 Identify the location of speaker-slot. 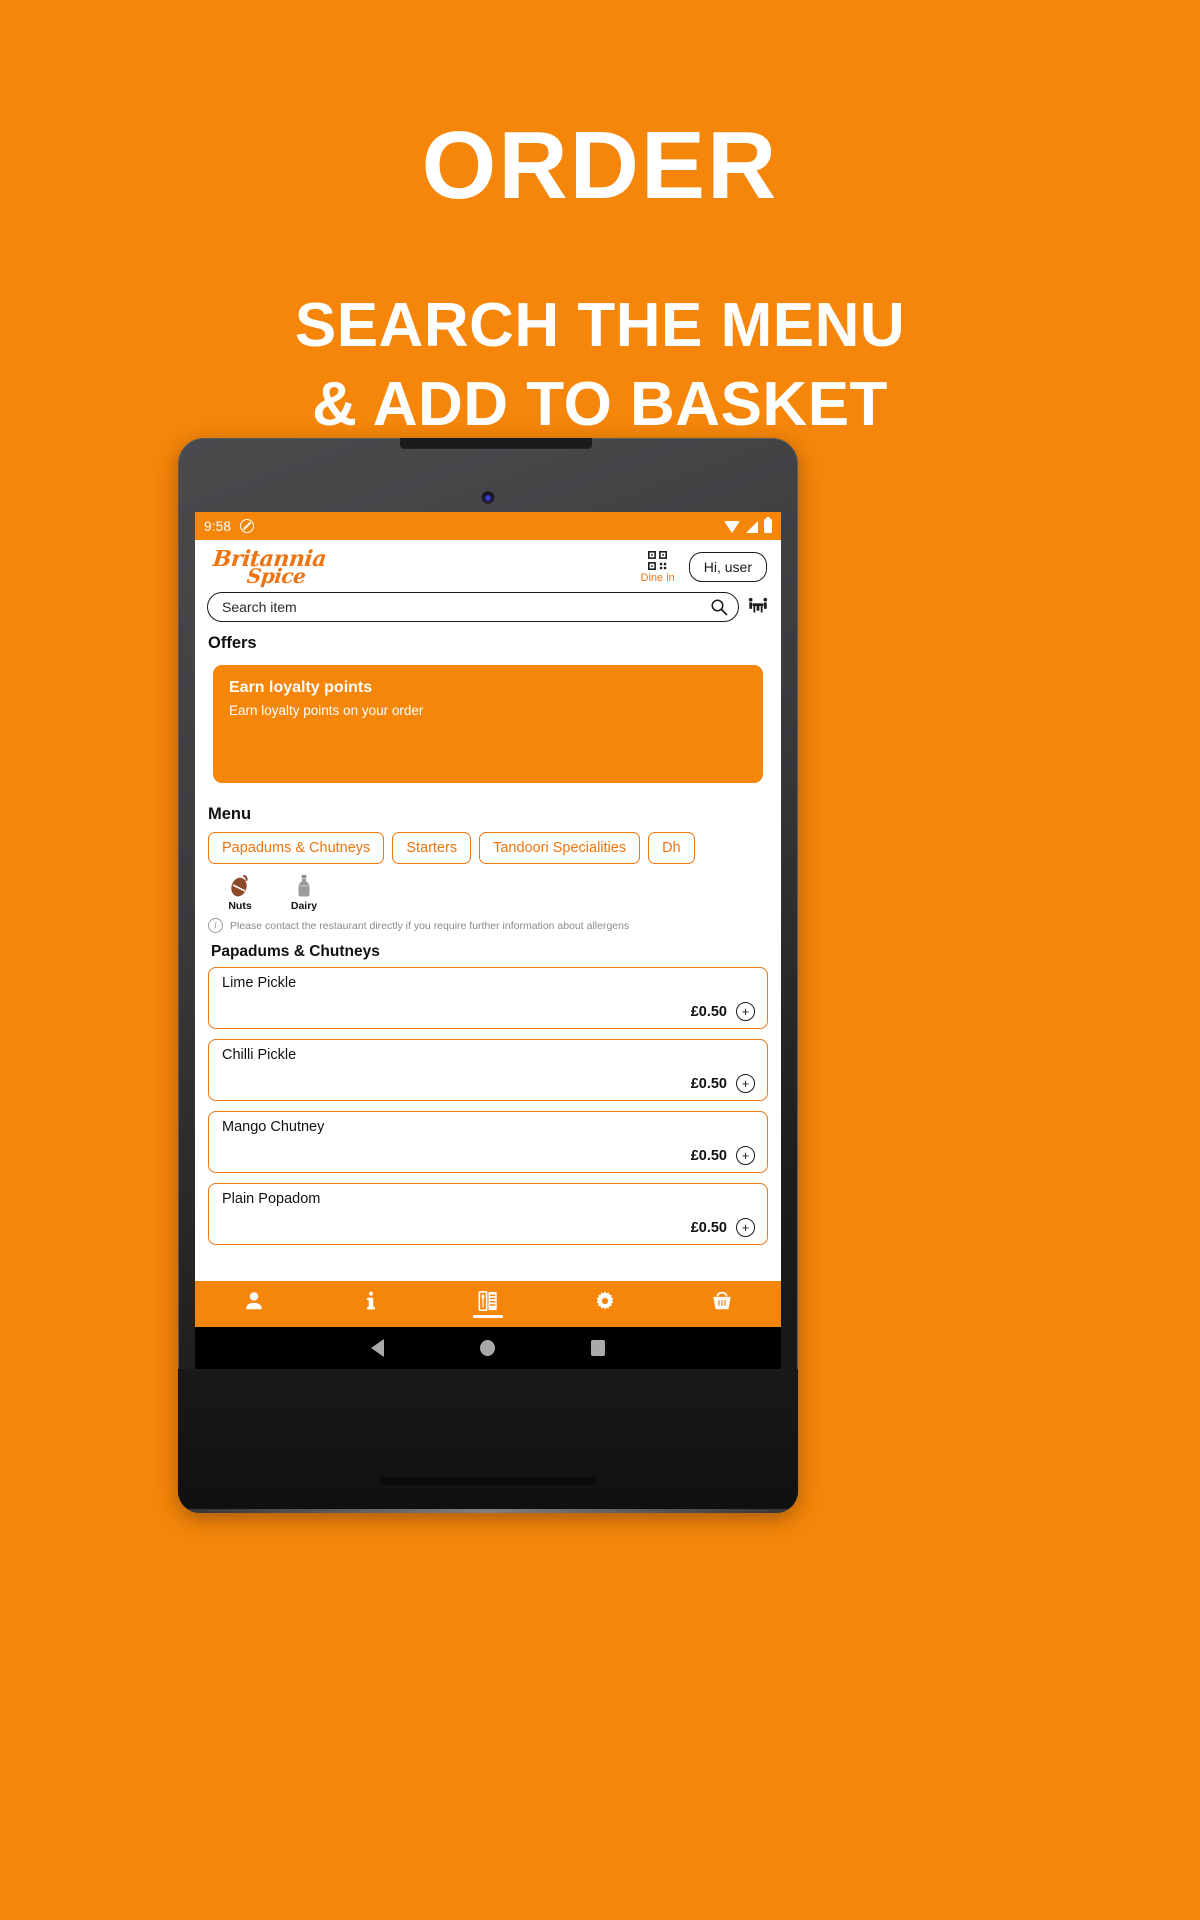
(496, 443).